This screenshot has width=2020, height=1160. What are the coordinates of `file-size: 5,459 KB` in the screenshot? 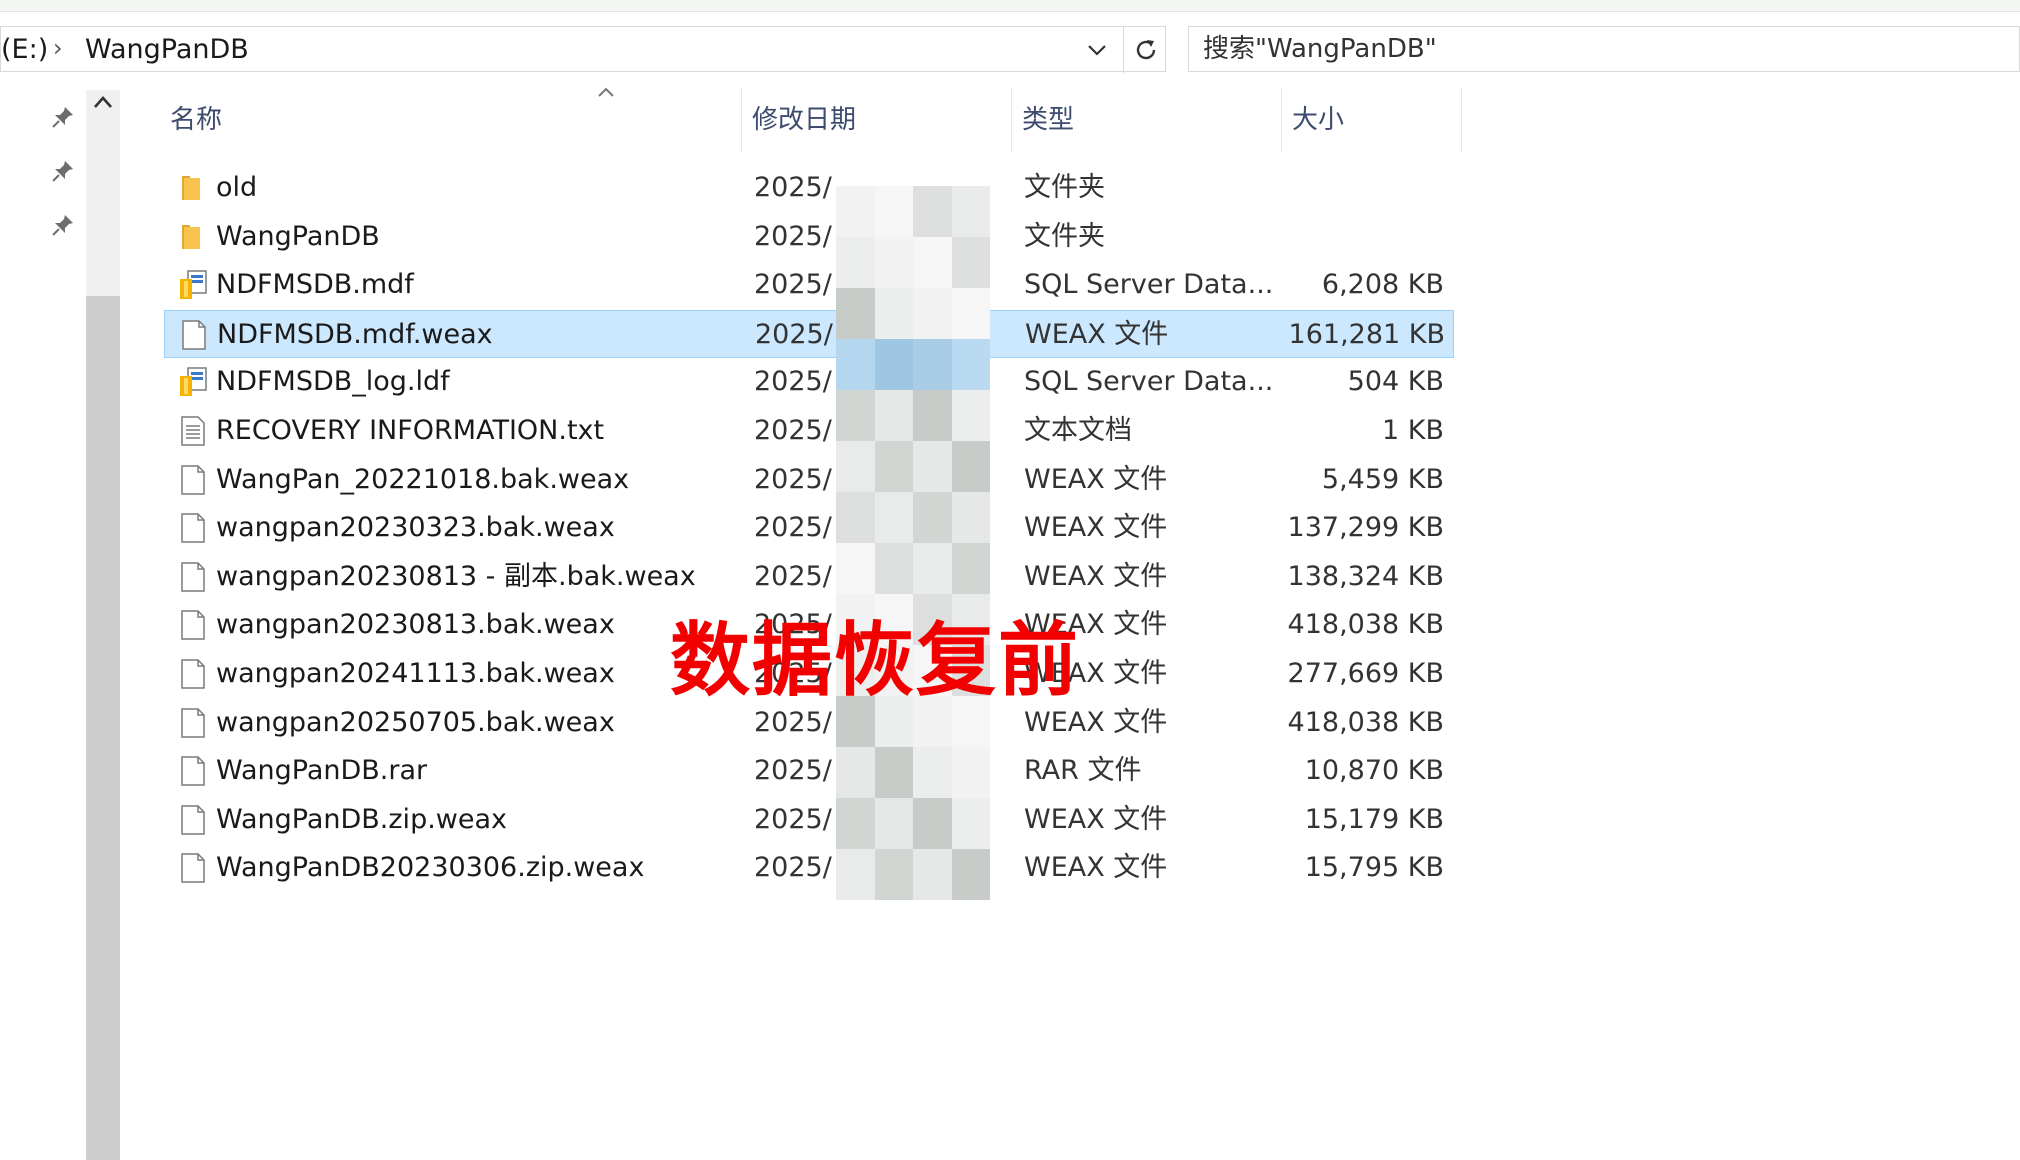 It's located at (1382, 479).